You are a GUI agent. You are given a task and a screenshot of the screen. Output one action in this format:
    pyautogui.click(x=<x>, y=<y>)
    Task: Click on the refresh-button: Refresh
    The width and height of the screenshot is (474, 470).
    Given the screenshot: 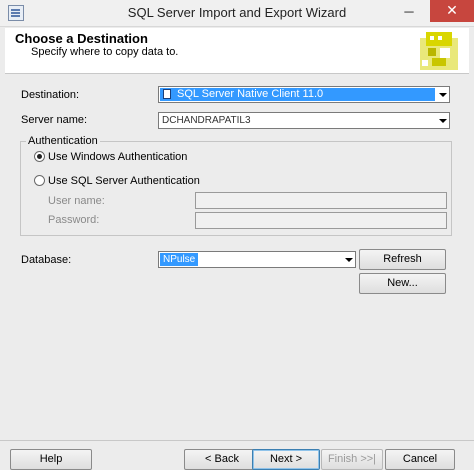 What is the action you would take?
    pyautogui.click(x=402, y=259)
    